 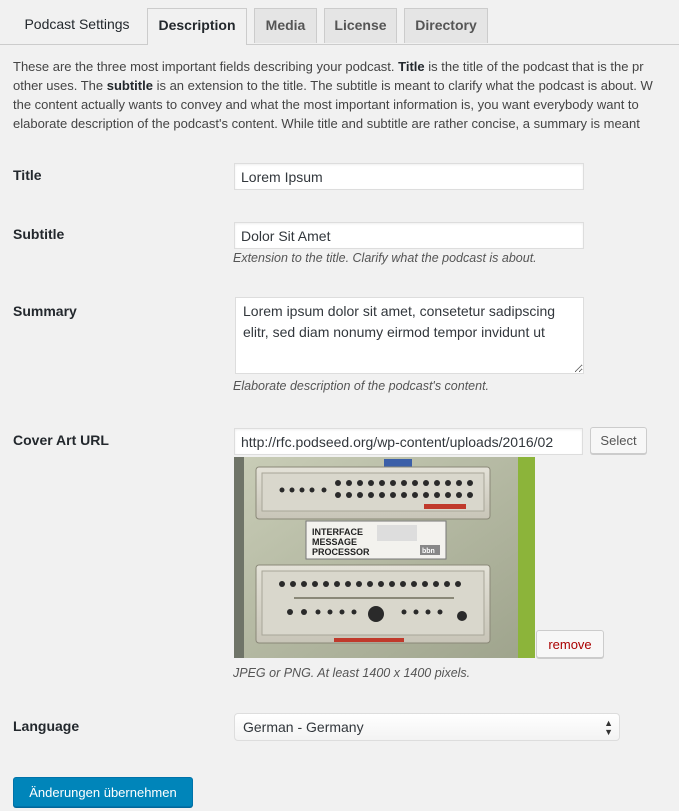 What do you see at coordinates (409, 176) in the screenshot?
I see `title-input` at bounding box center [409, 176].